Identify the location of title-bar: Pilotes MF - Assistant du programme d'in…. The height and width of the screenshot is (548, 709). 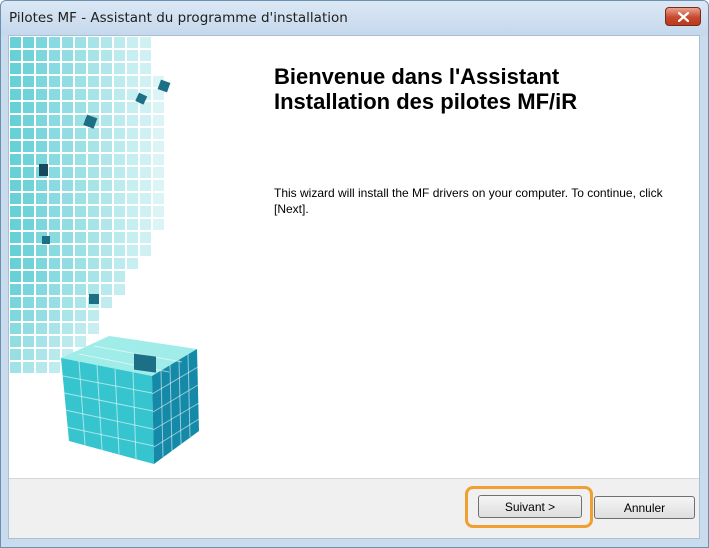
(354, 18).